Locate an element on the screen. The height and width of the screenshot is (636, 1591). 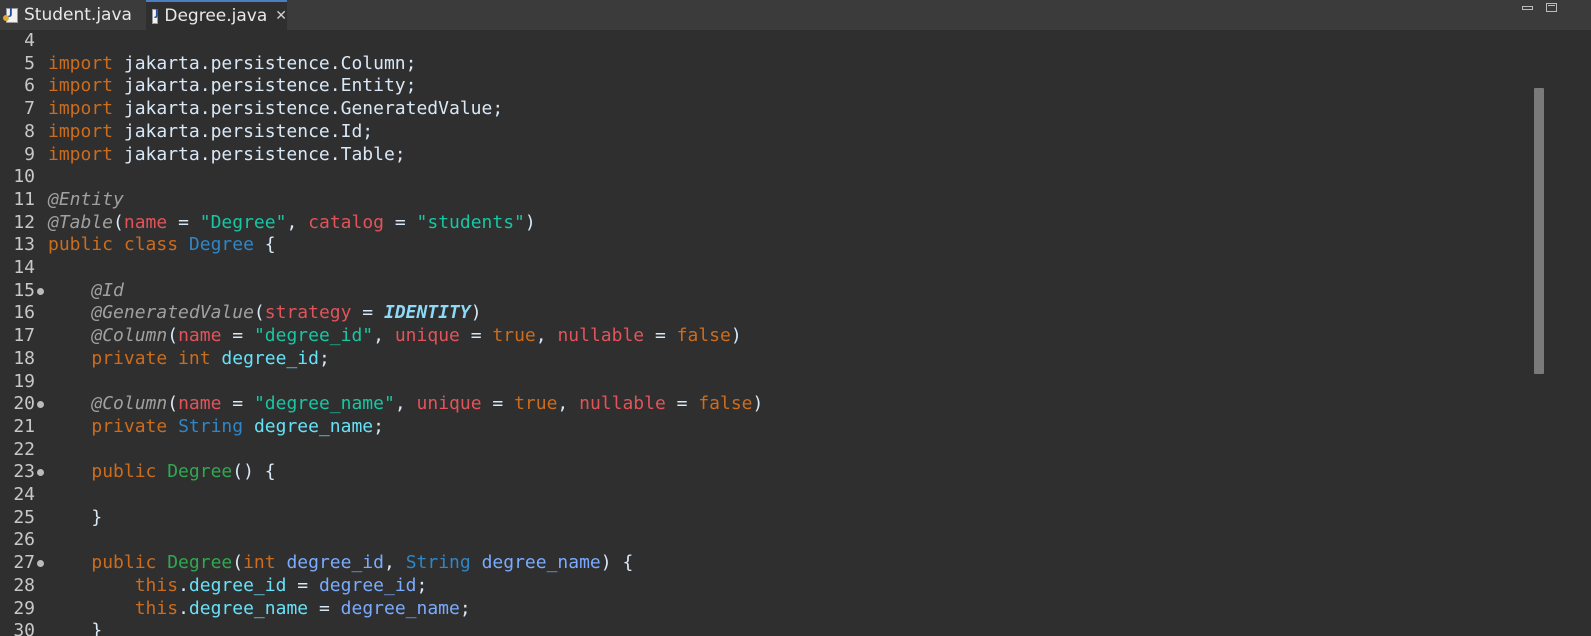
code-token: private is located at coordinates (135, 426).